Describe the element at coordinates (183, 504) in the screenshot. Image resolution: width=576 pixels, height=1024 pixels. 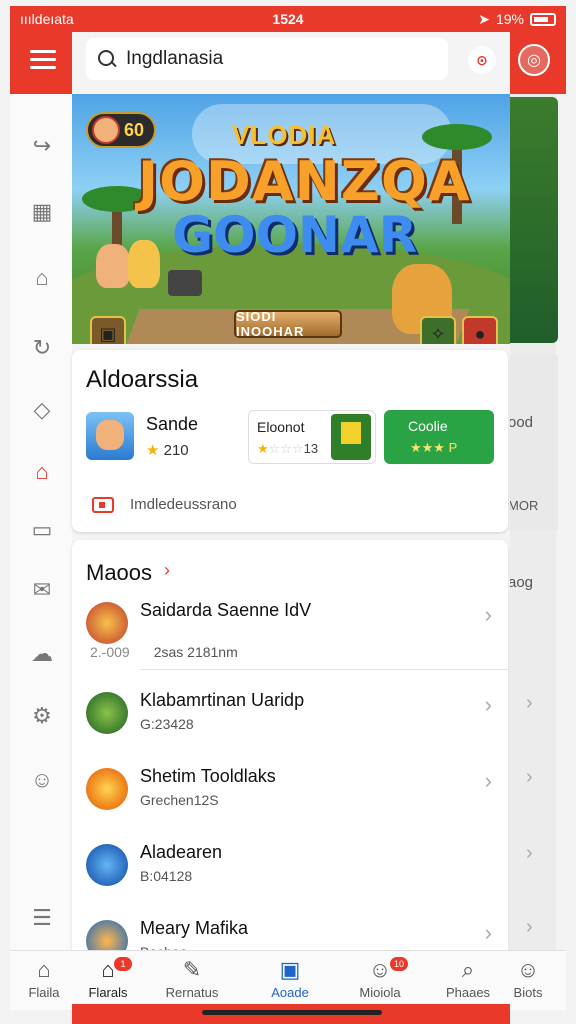
I see `footer-text: Imdledeussrano` at that location.